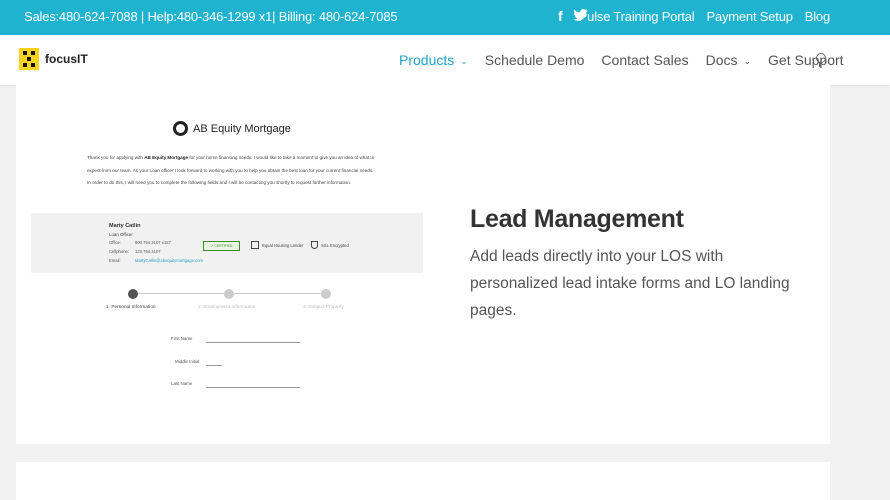 Image resolution: width=890 pixels, height=500 pixels. What do you see at coordinates (131, 307) in the screenshot?
I see `step-label: 1. Personal Information` at bounding box center [131, 307].